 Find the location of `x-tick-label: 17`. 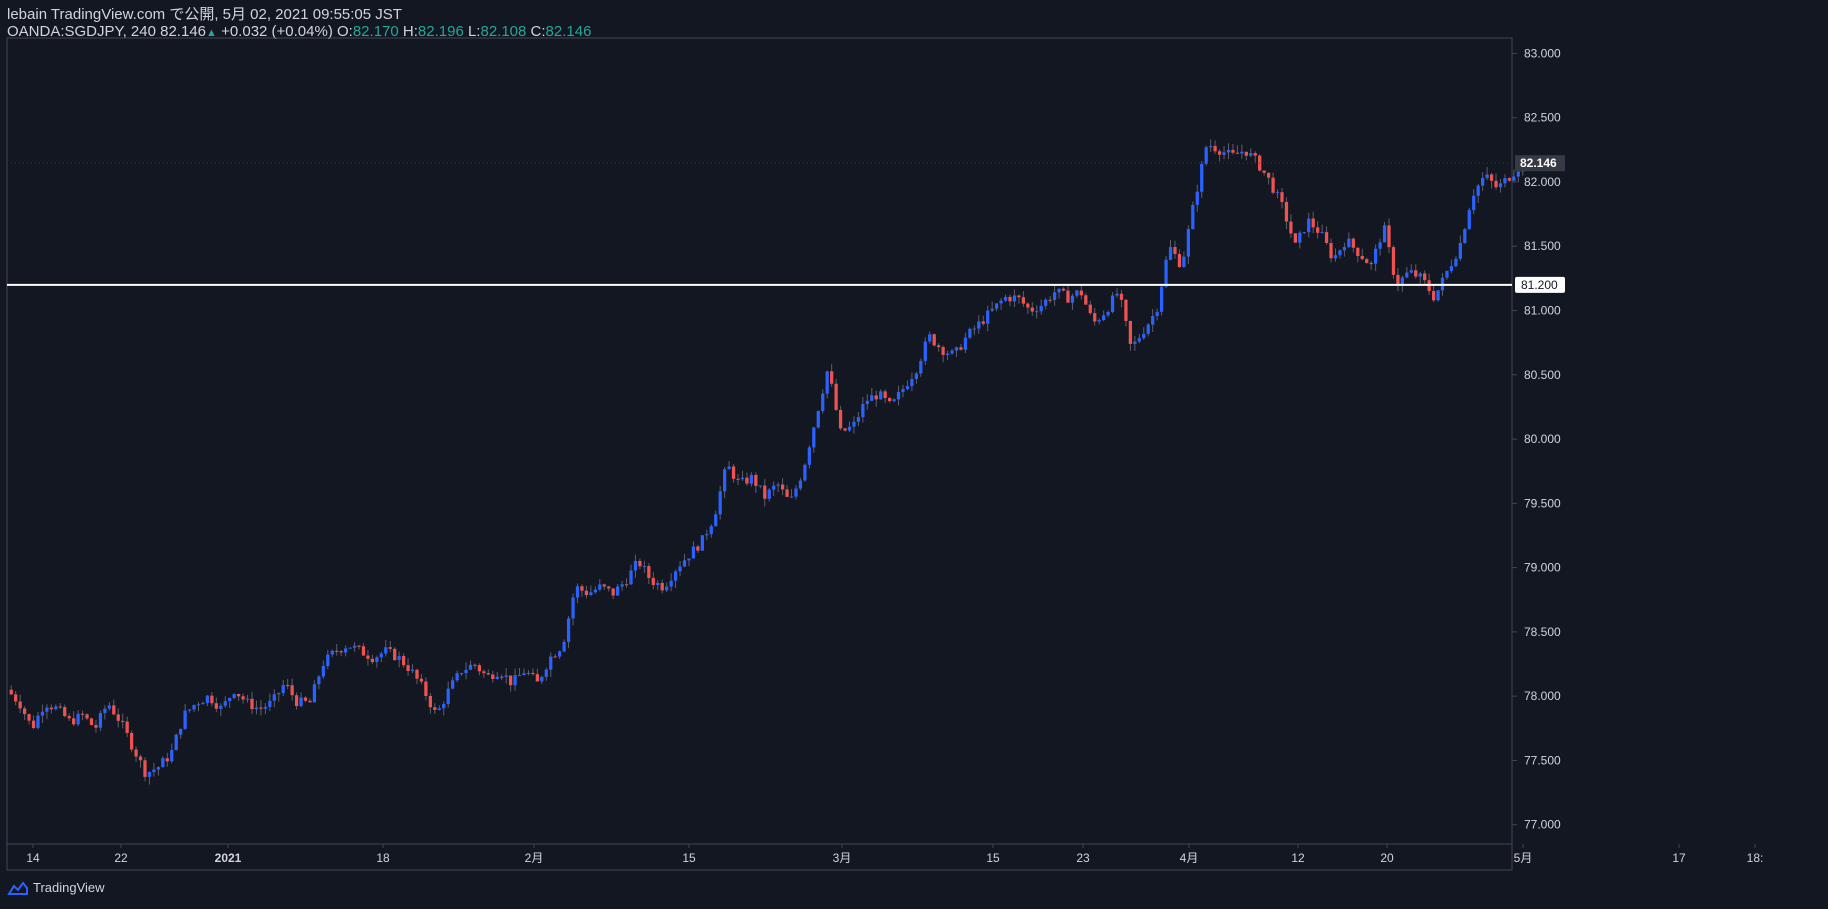

x-tick-label: 17 is located at coordinates (1679, 858).